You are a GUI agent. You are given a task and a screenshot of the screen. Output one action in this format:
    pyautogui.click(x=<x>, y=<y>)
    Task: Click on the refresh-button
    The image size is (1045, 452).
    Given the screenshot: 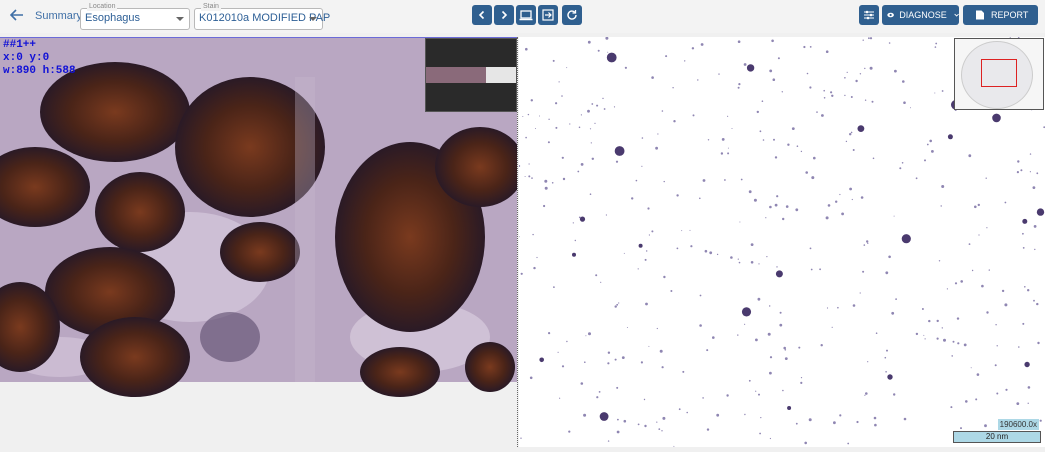 What is the action you would take?
    pyautogui.click(x=572, y=15)
    